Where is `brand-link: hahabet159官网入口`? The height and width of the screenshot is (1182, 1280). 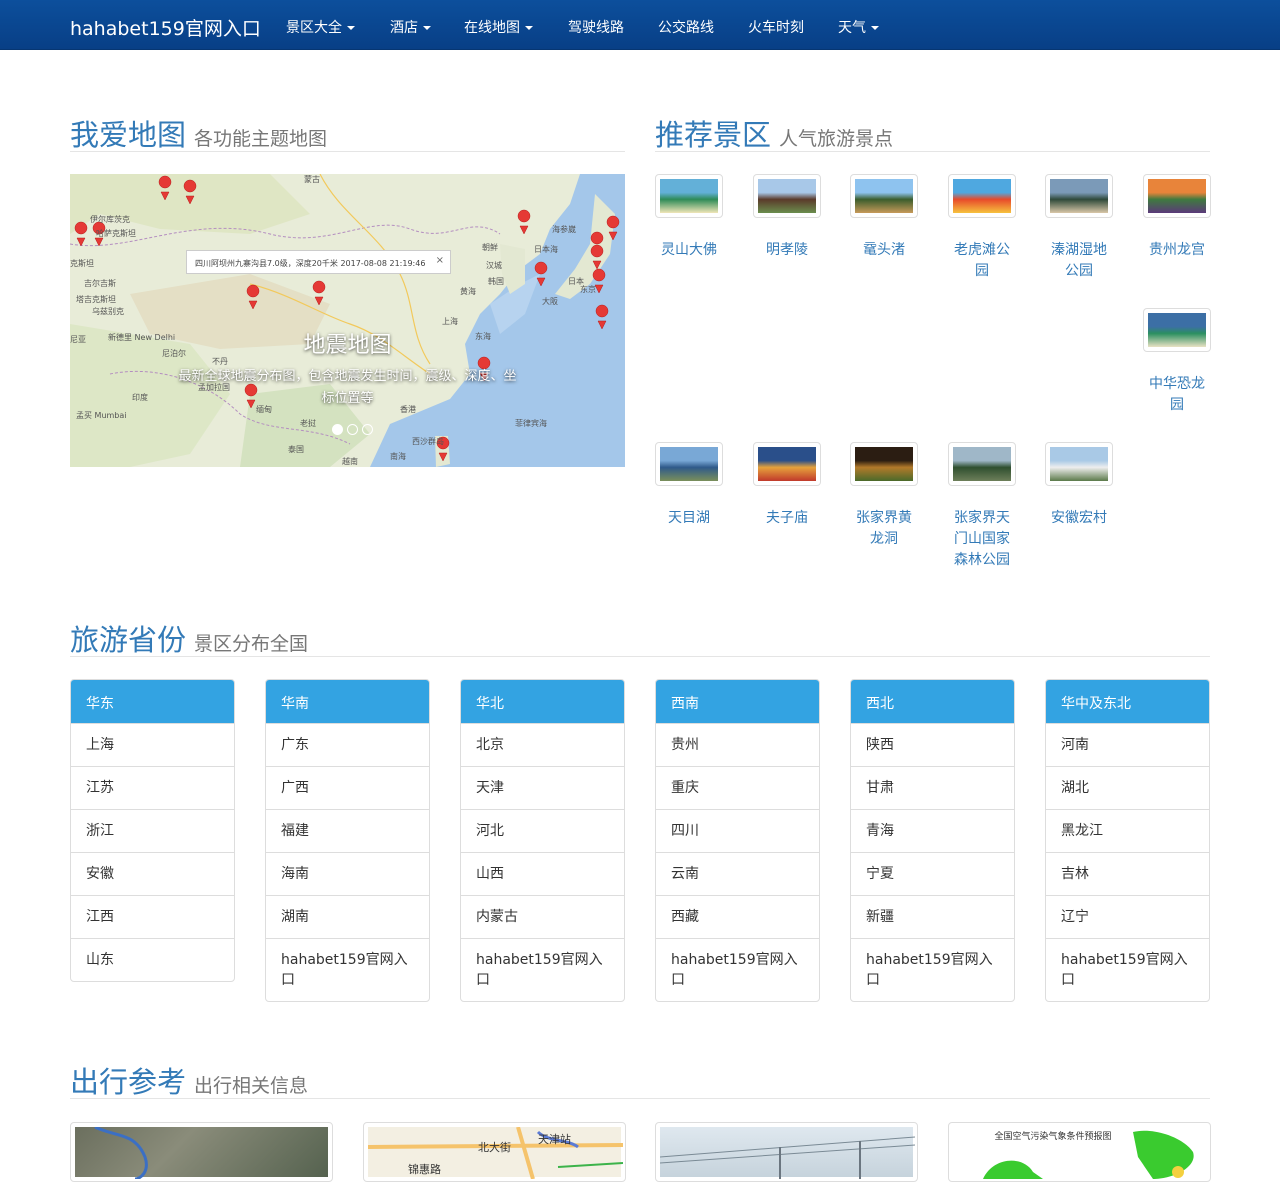 brand-link: hahabet159官网入口 is located at coordinates (165, 27).